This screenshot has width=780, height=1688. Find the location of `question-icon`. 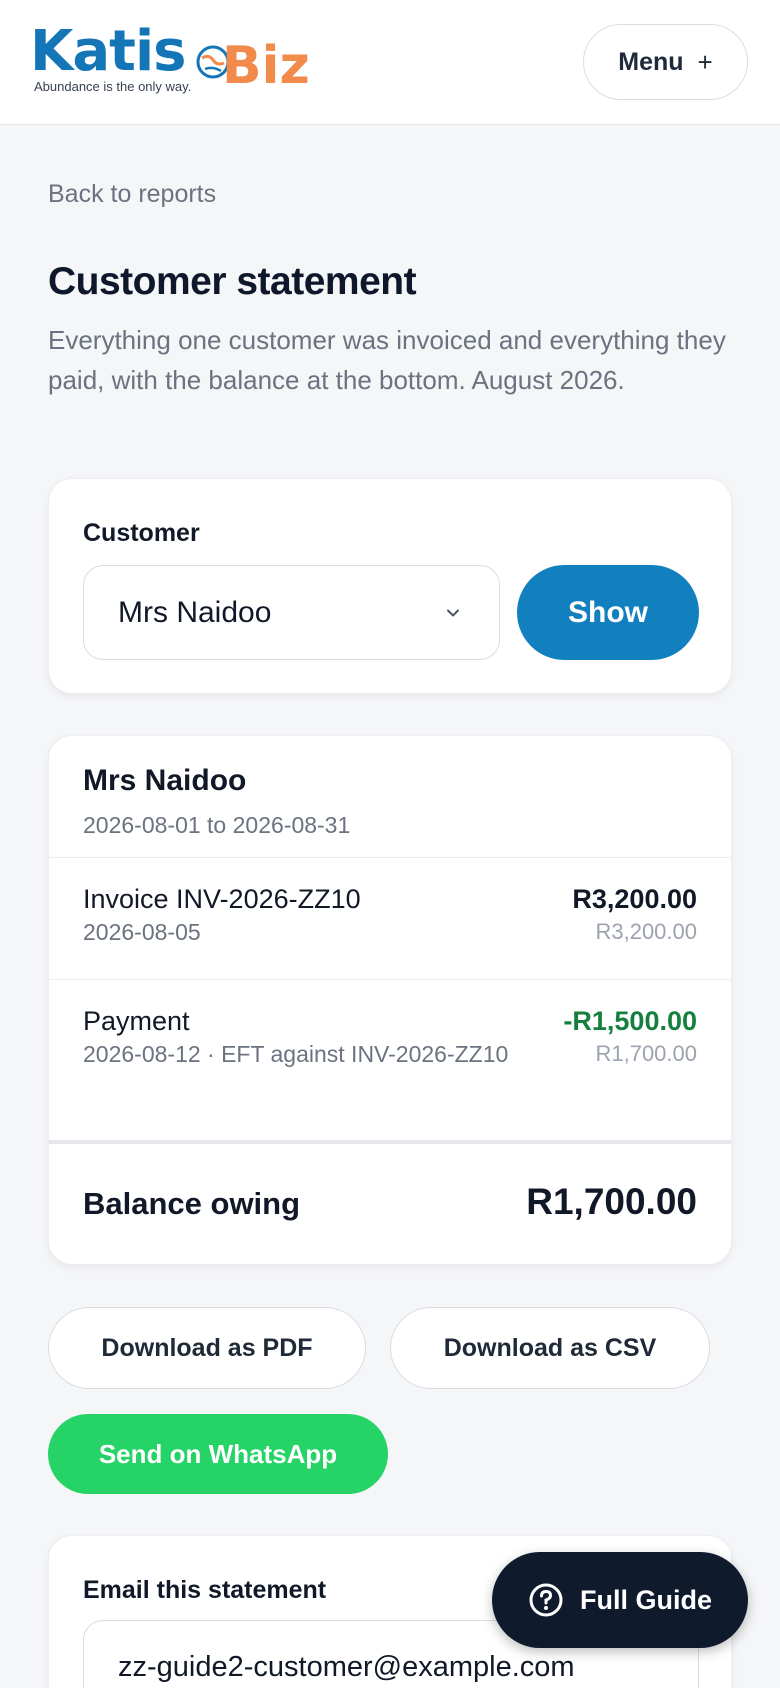

question-icon is located at coordinates (546, 1600).